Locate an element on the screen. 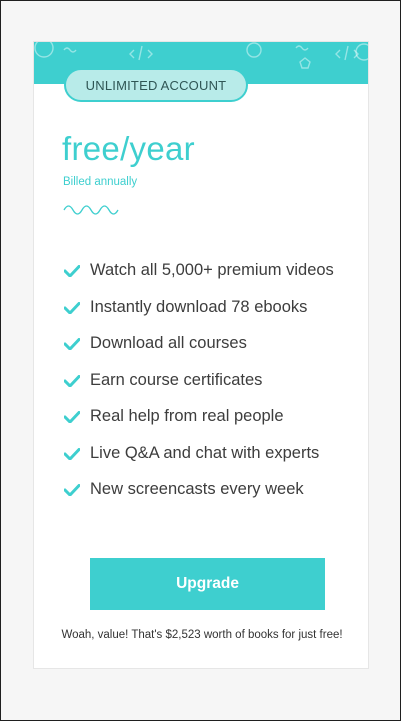 This screenshot has width=401, height=721. feature-item: Real help from real people is located at coordinates (206, 416).